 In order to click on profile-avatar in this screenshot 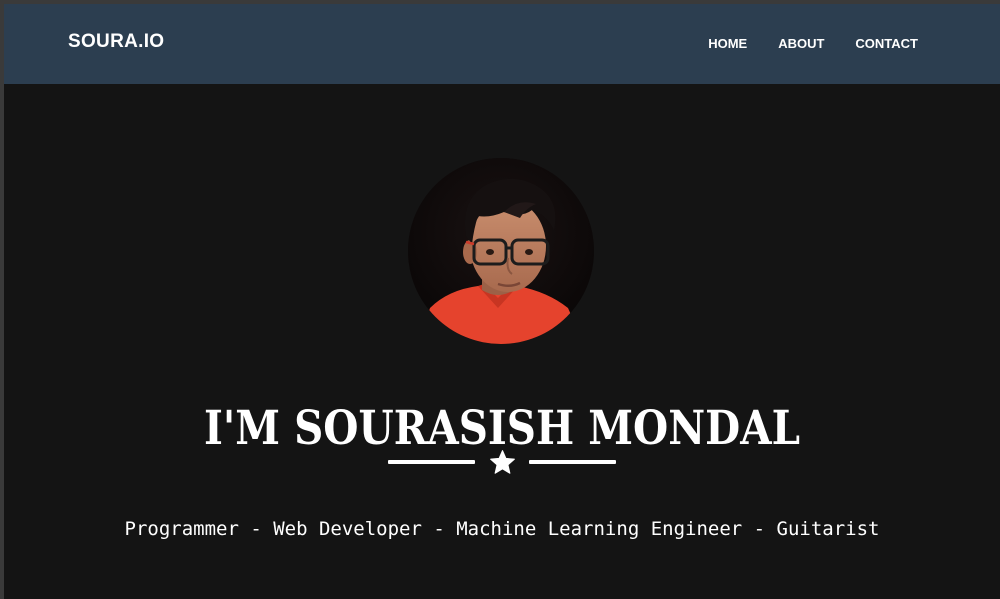, I will do `click(501, 251)`.